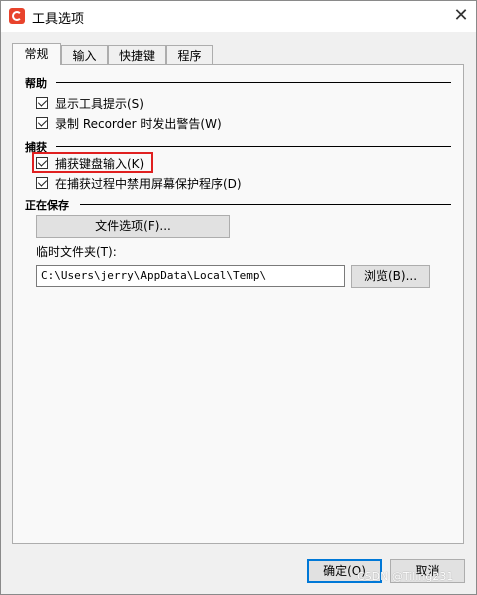 The image size is (477, 595). What do you see at coordinates (76, 252) in the screenshot?
I see `temp-folder-label: 临时文件夹(T):` at bounding box center [76, 252].